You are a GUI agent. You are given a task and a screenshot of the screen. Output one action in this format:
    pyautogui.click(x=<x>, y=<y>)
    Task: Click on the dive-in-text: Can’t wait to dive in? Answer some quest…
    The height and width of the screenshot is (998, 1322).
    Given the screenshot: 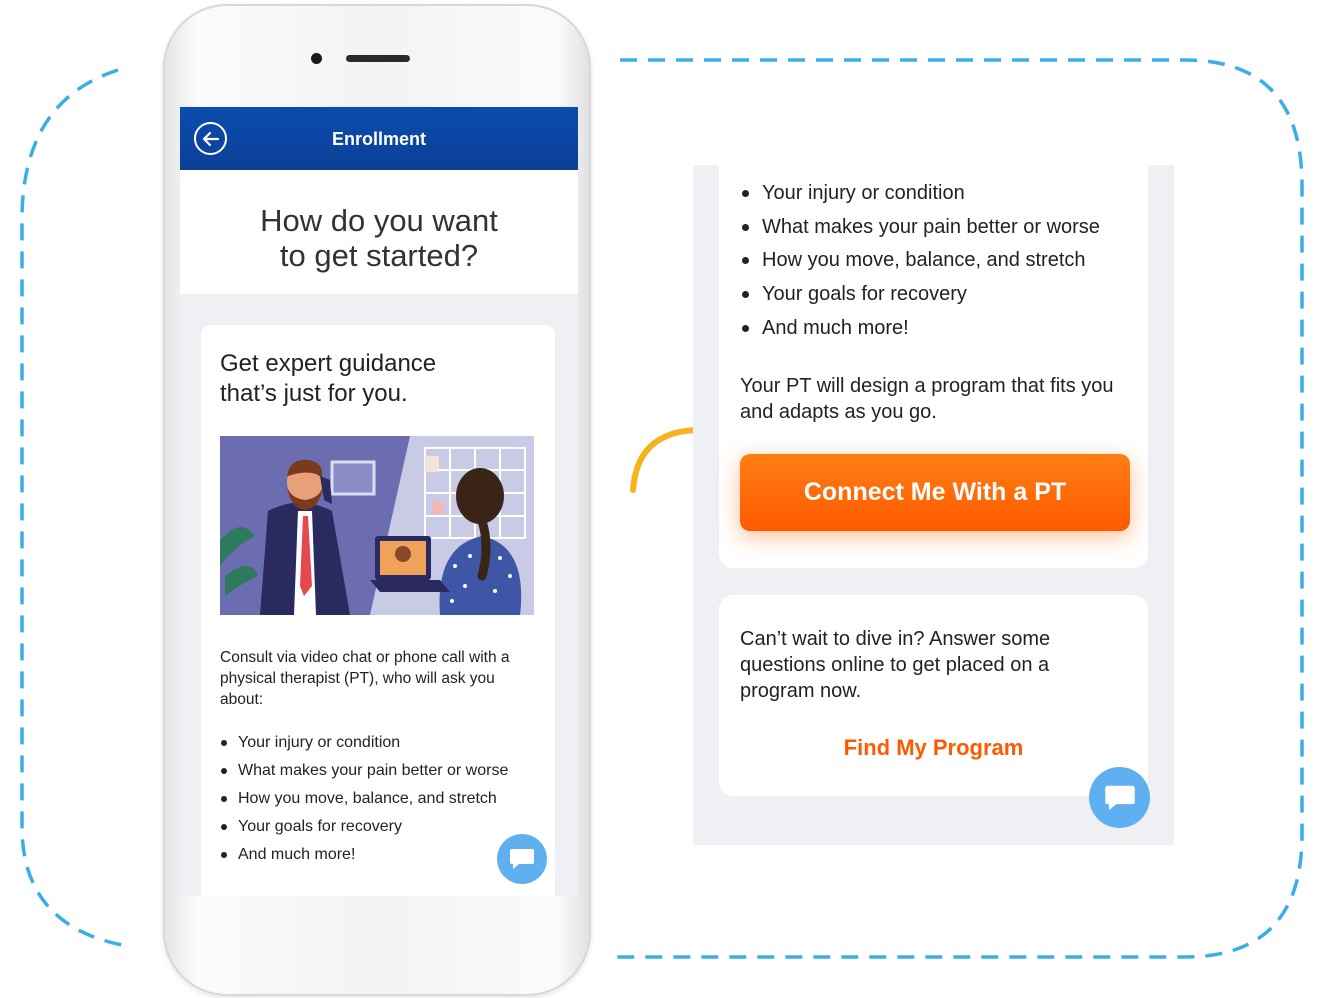 What is the action you would take?
    pyautogui.click(x=895, y=665)
    